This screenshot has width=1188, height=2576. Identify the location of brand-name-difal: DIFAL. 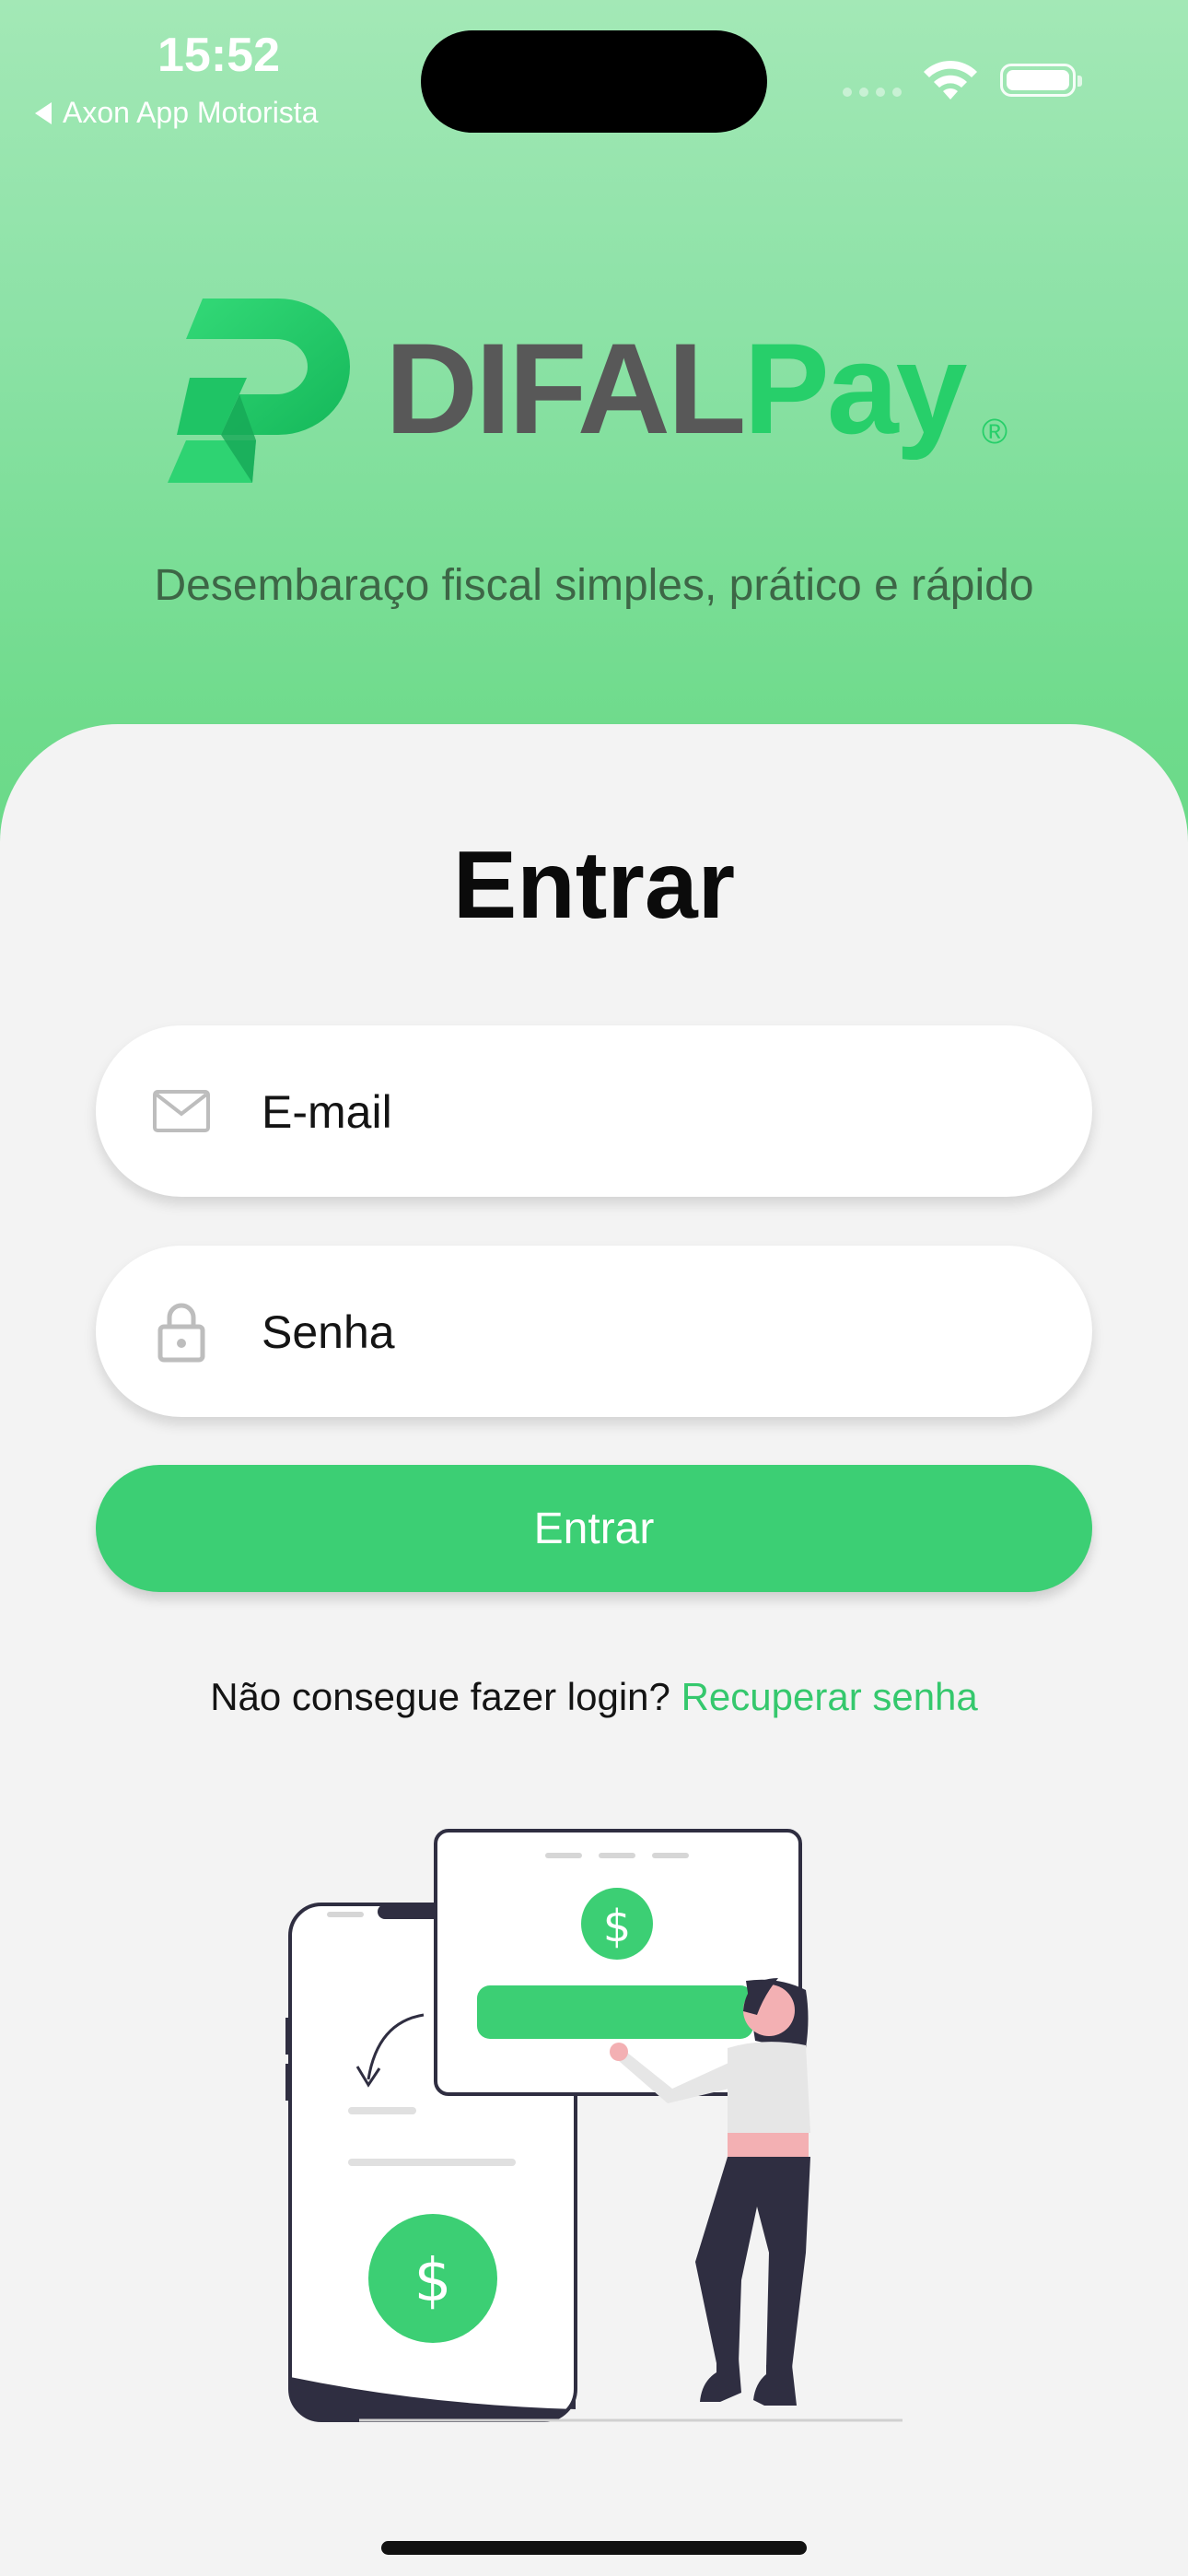
(565, 388).